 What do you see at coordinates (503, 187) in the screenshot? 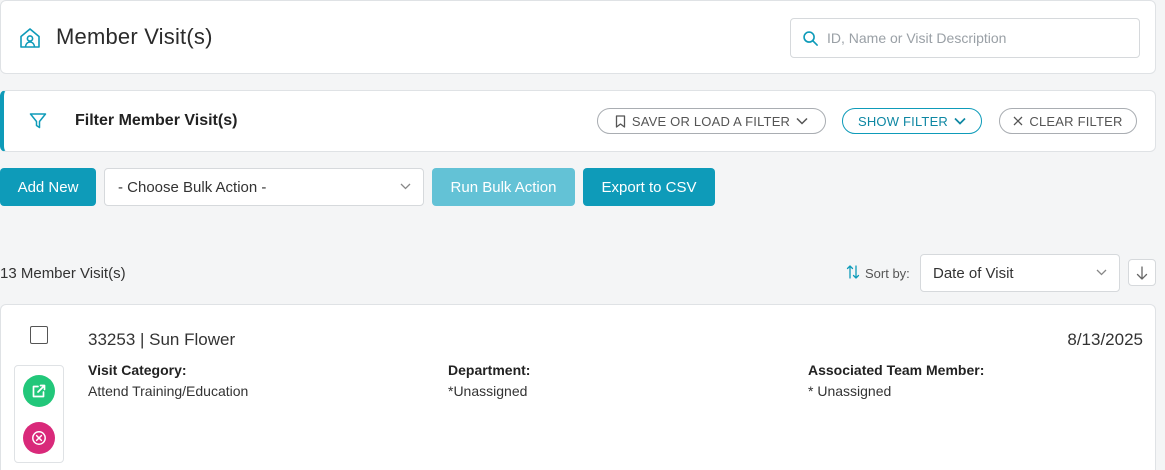
I see `run-bulk-action-button: Run Bulk Action` at bounding box center [503, 187].